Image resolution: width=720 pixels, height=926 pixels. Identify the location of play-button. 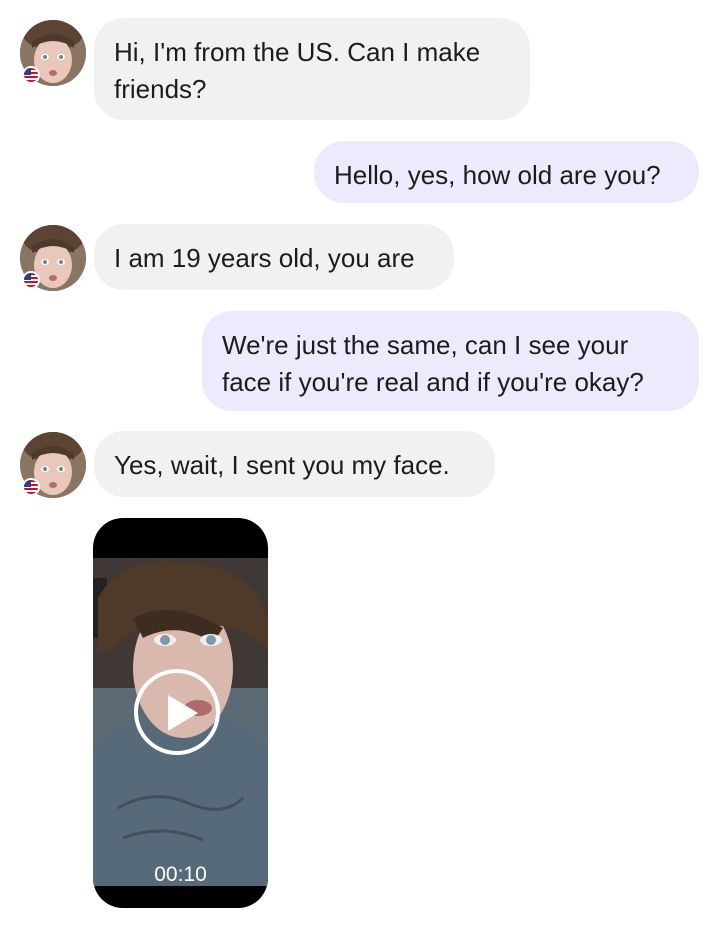
(177, 712).